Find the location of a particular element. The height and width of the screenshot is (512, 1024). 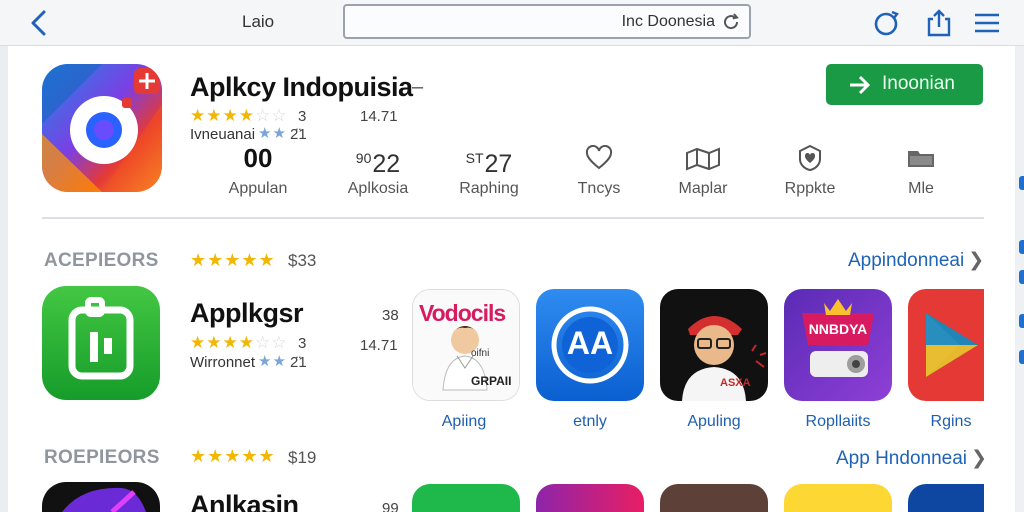

section-price: $33 is located at coordinates (302, 260).